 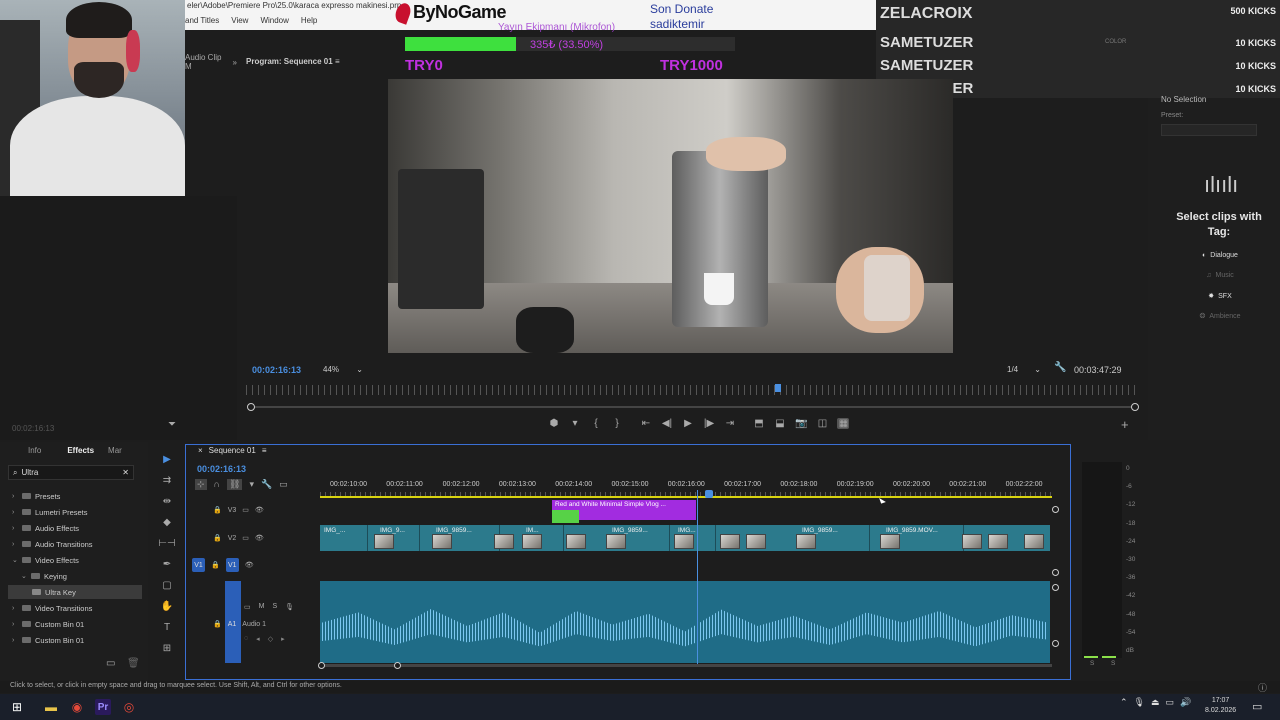 What do you see at coordinates (258, 639) in the screenshot?
I see `prev-keyframe-icon: ◂` at bounding box center [258, 639].